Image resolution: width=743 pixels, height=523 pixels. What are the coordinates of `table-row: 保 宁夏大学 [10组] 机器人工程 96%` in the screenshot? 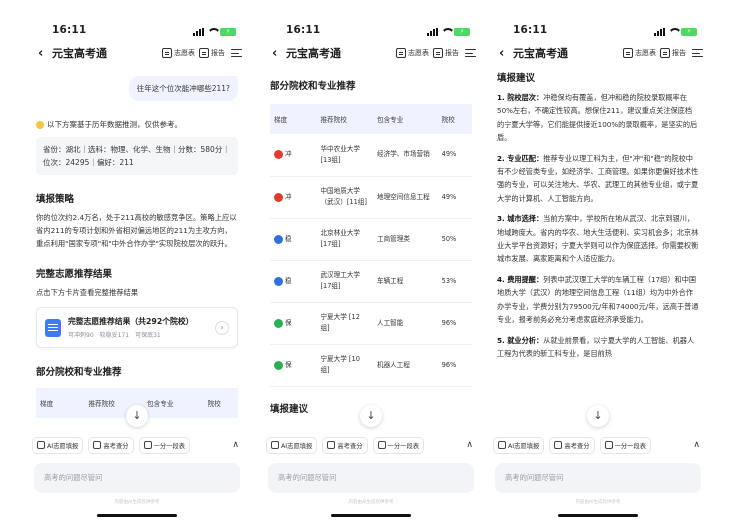 It's located at (371, 365).